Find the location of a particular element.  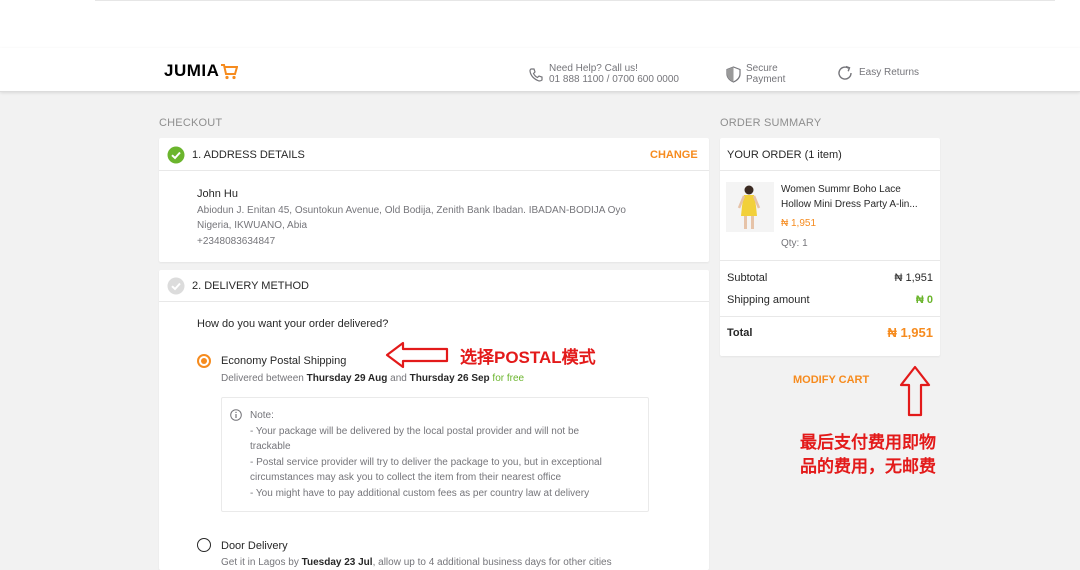

change-address-link: CHANGE is located at coordinates (674, 155).